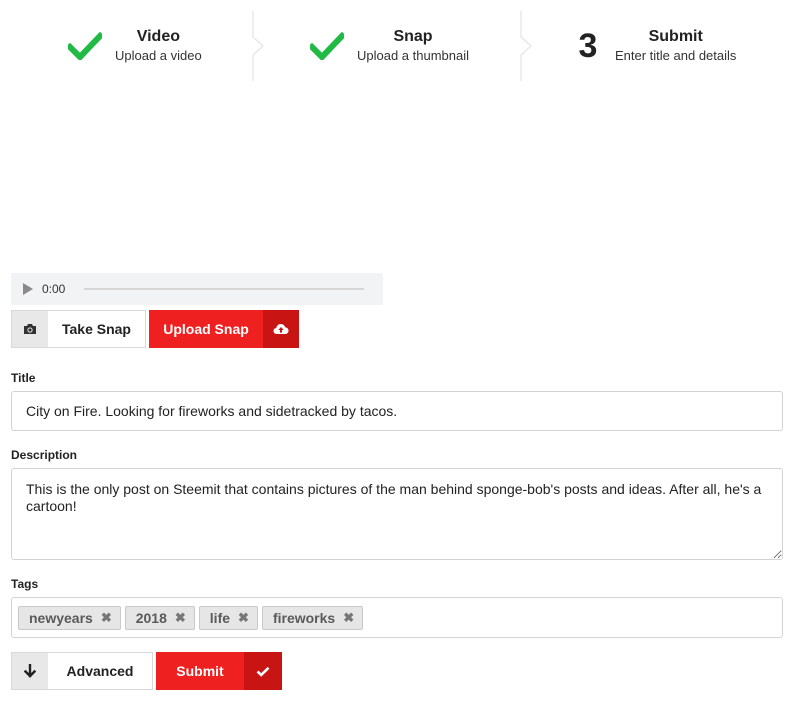  Describe the element at coordinates (44, 455) in the screenshot. I see `description-label: Description` at that location.